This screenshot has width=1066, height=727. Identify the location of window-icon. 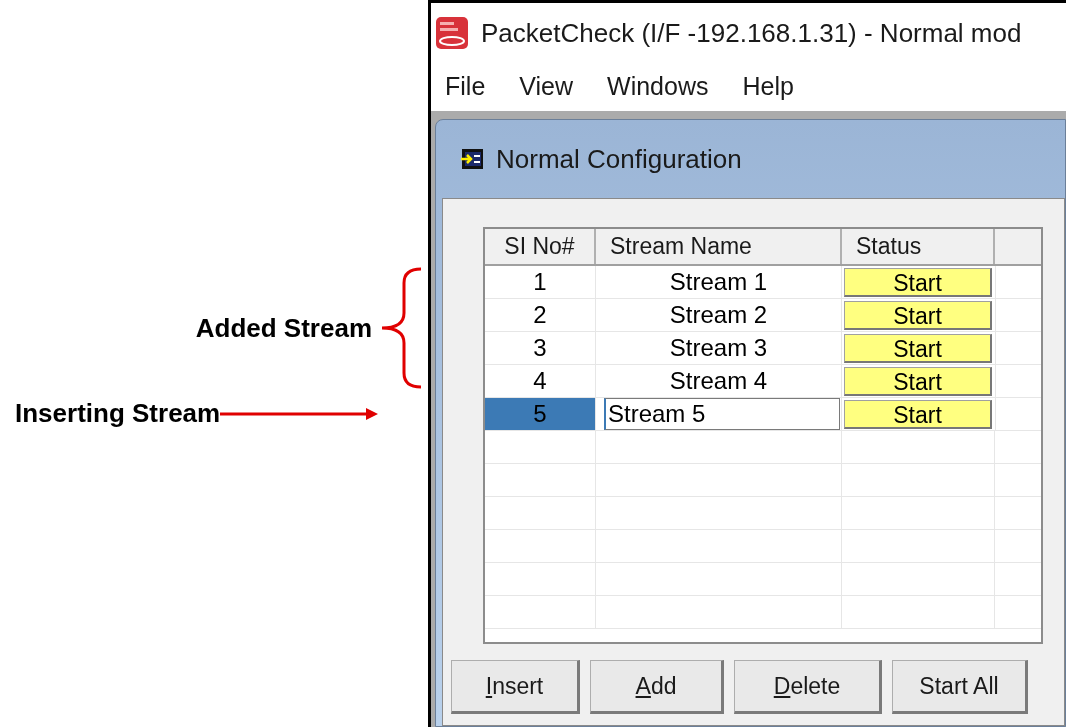
(472, 159).